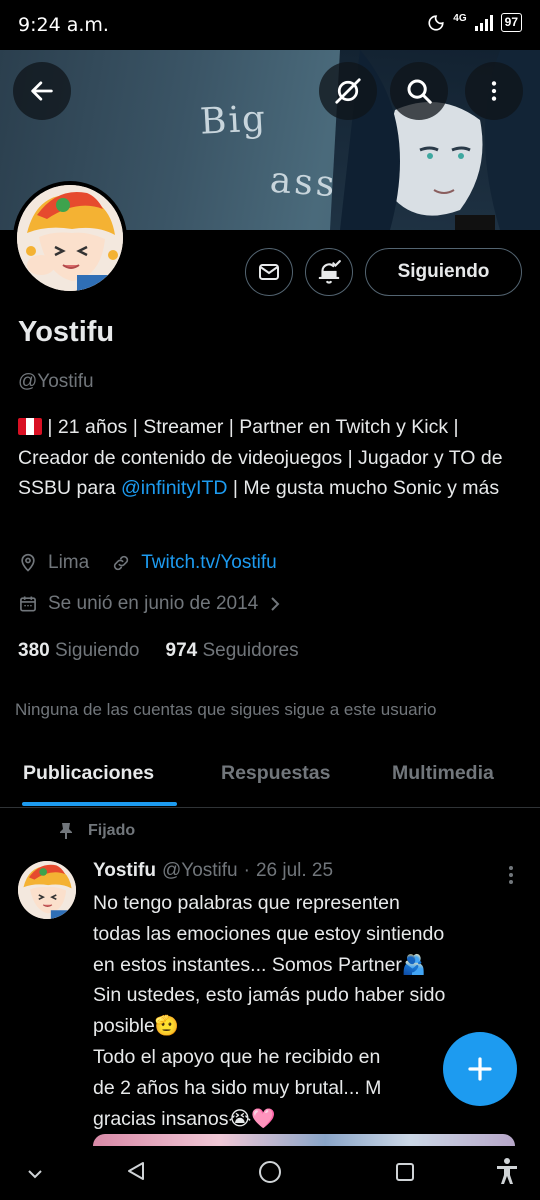 The width and height of the screenshot is (540, 1200). I want to click on profile-handle: @Yostifu, so click(56, 381).